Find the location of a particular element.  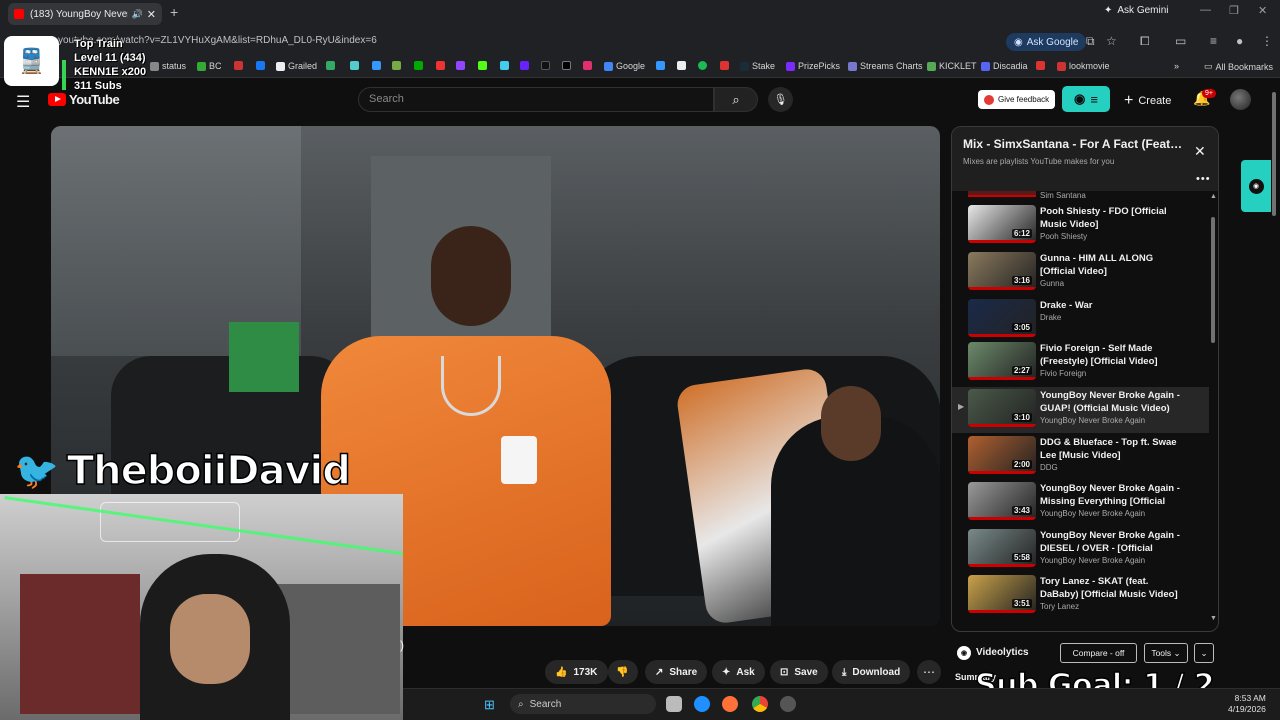

audio-icon: 🔊 is located at coordinates (137, 14).